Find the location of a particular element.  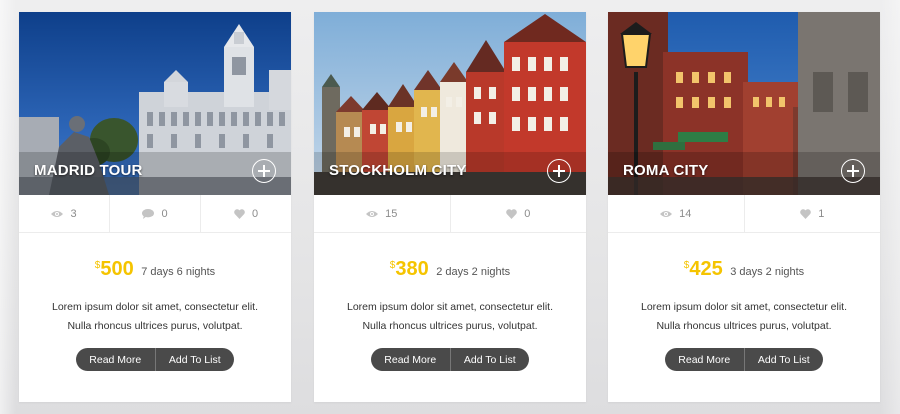

views-count: 14 is located at coordinates (685, 213).